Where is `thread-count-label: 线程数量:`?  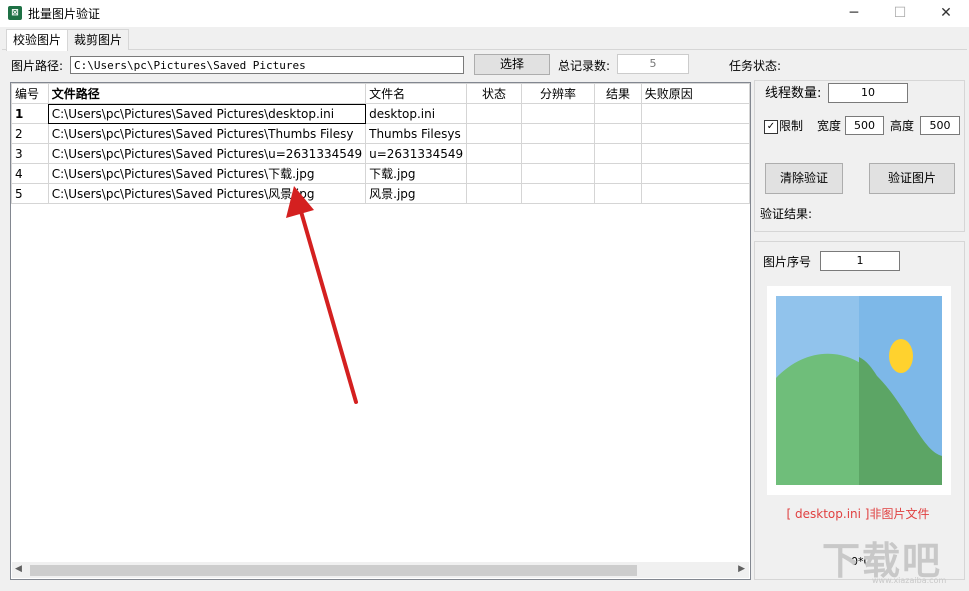 thread-count-label: 线程数量: is located at coordinates (793, 93).